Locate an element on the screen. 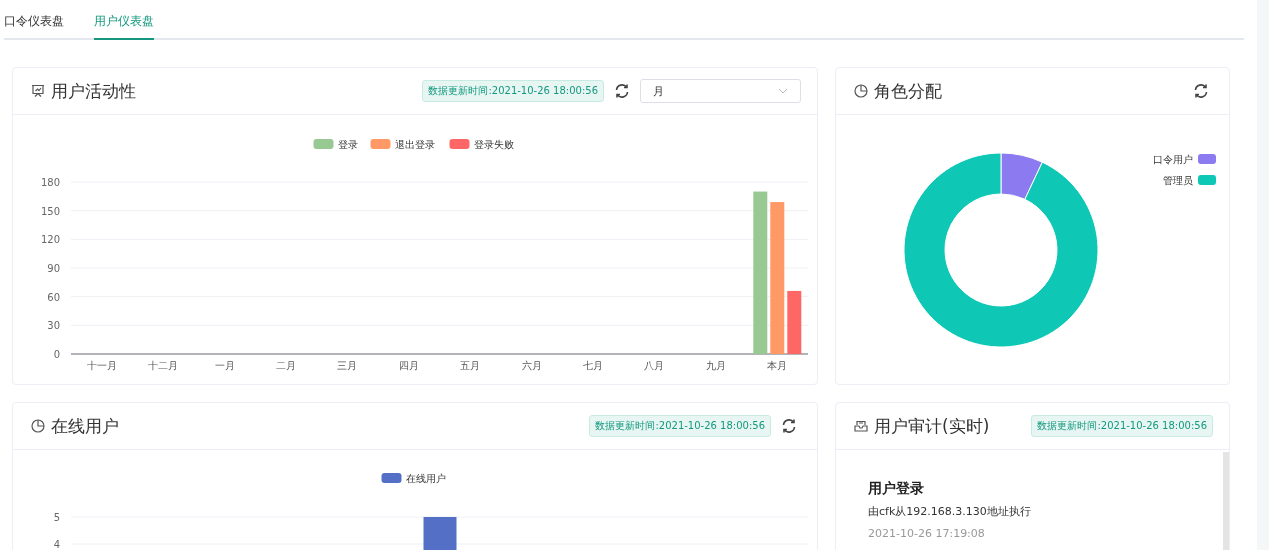  card-title: 角色分配 is located at coordinates (908, 91).